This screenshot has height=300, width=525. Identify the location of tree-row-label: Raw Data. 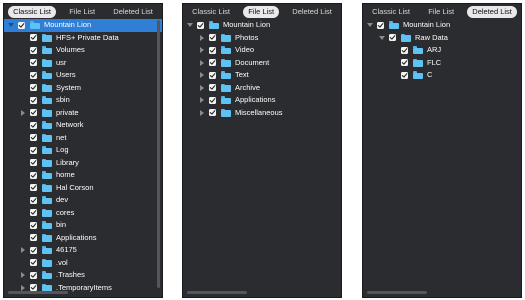
(431, 37).